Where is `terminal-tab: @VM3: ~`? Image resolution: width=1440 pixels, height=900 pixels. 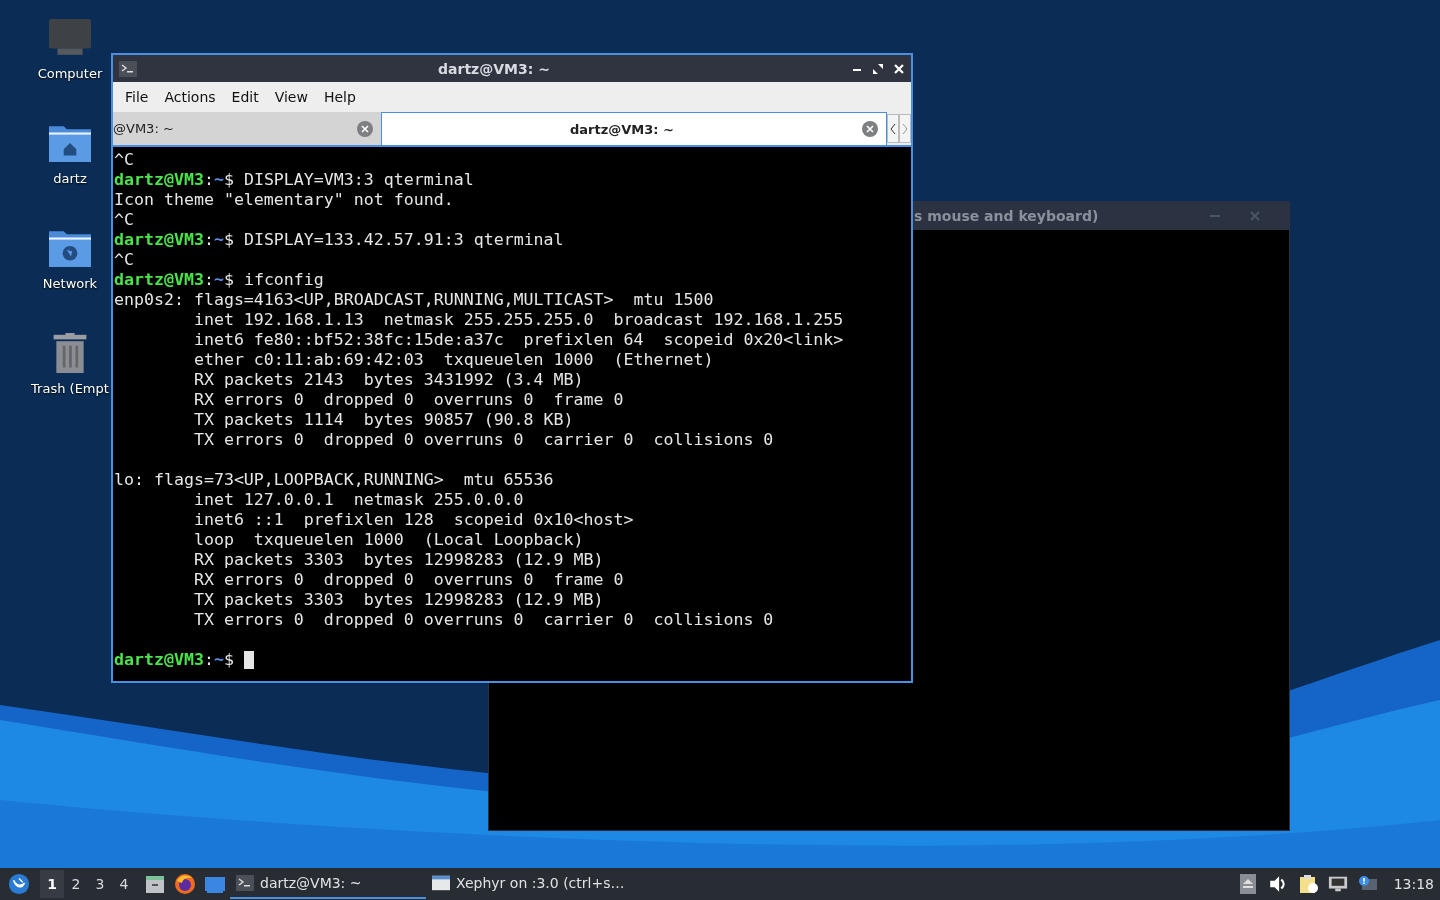
terminal-tab: @VM3: ~ is located at coordinates (247, 128).